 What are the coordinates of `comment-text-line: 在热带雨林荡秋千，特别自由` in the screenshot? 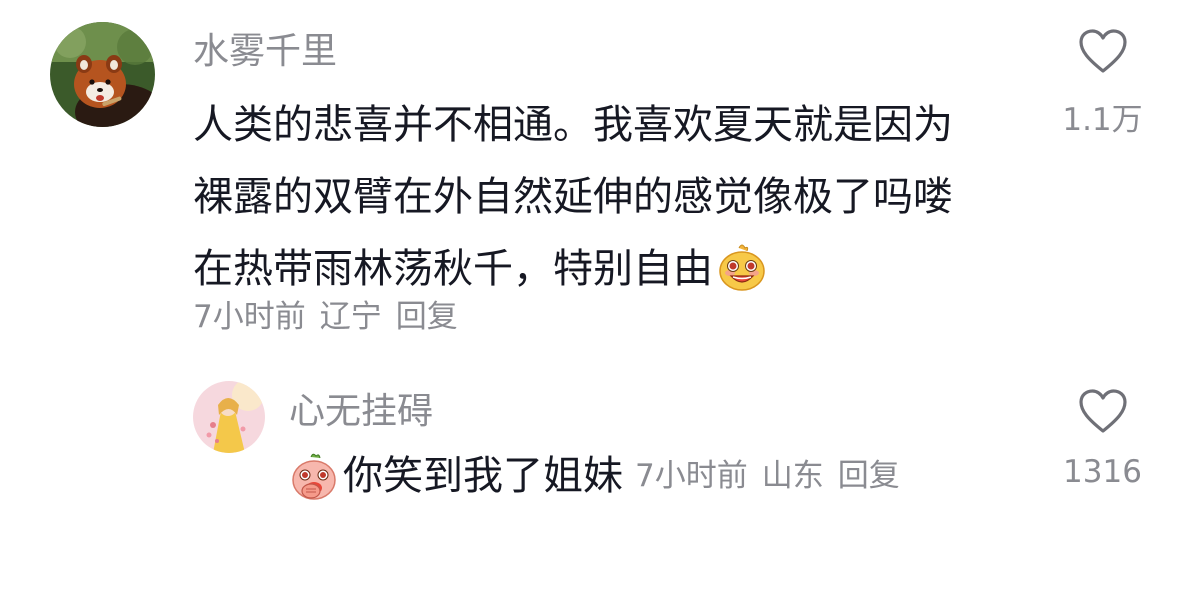 It's located at (573, 269).